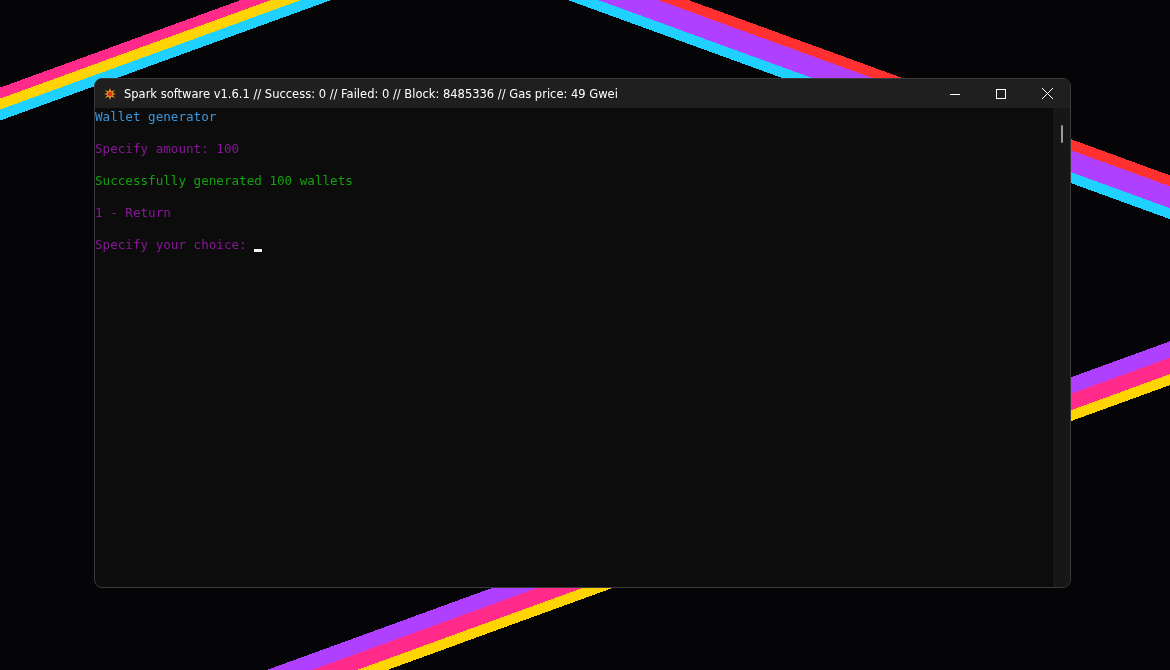 This screenshot has width=1170, height=670. I want to click on close-icon, so click(1047, 93).